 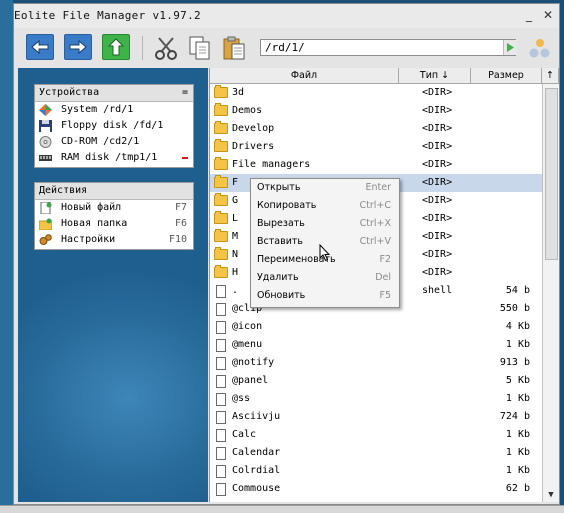 I want to click on column-header-name: Файл, so click(x=304, y=76).